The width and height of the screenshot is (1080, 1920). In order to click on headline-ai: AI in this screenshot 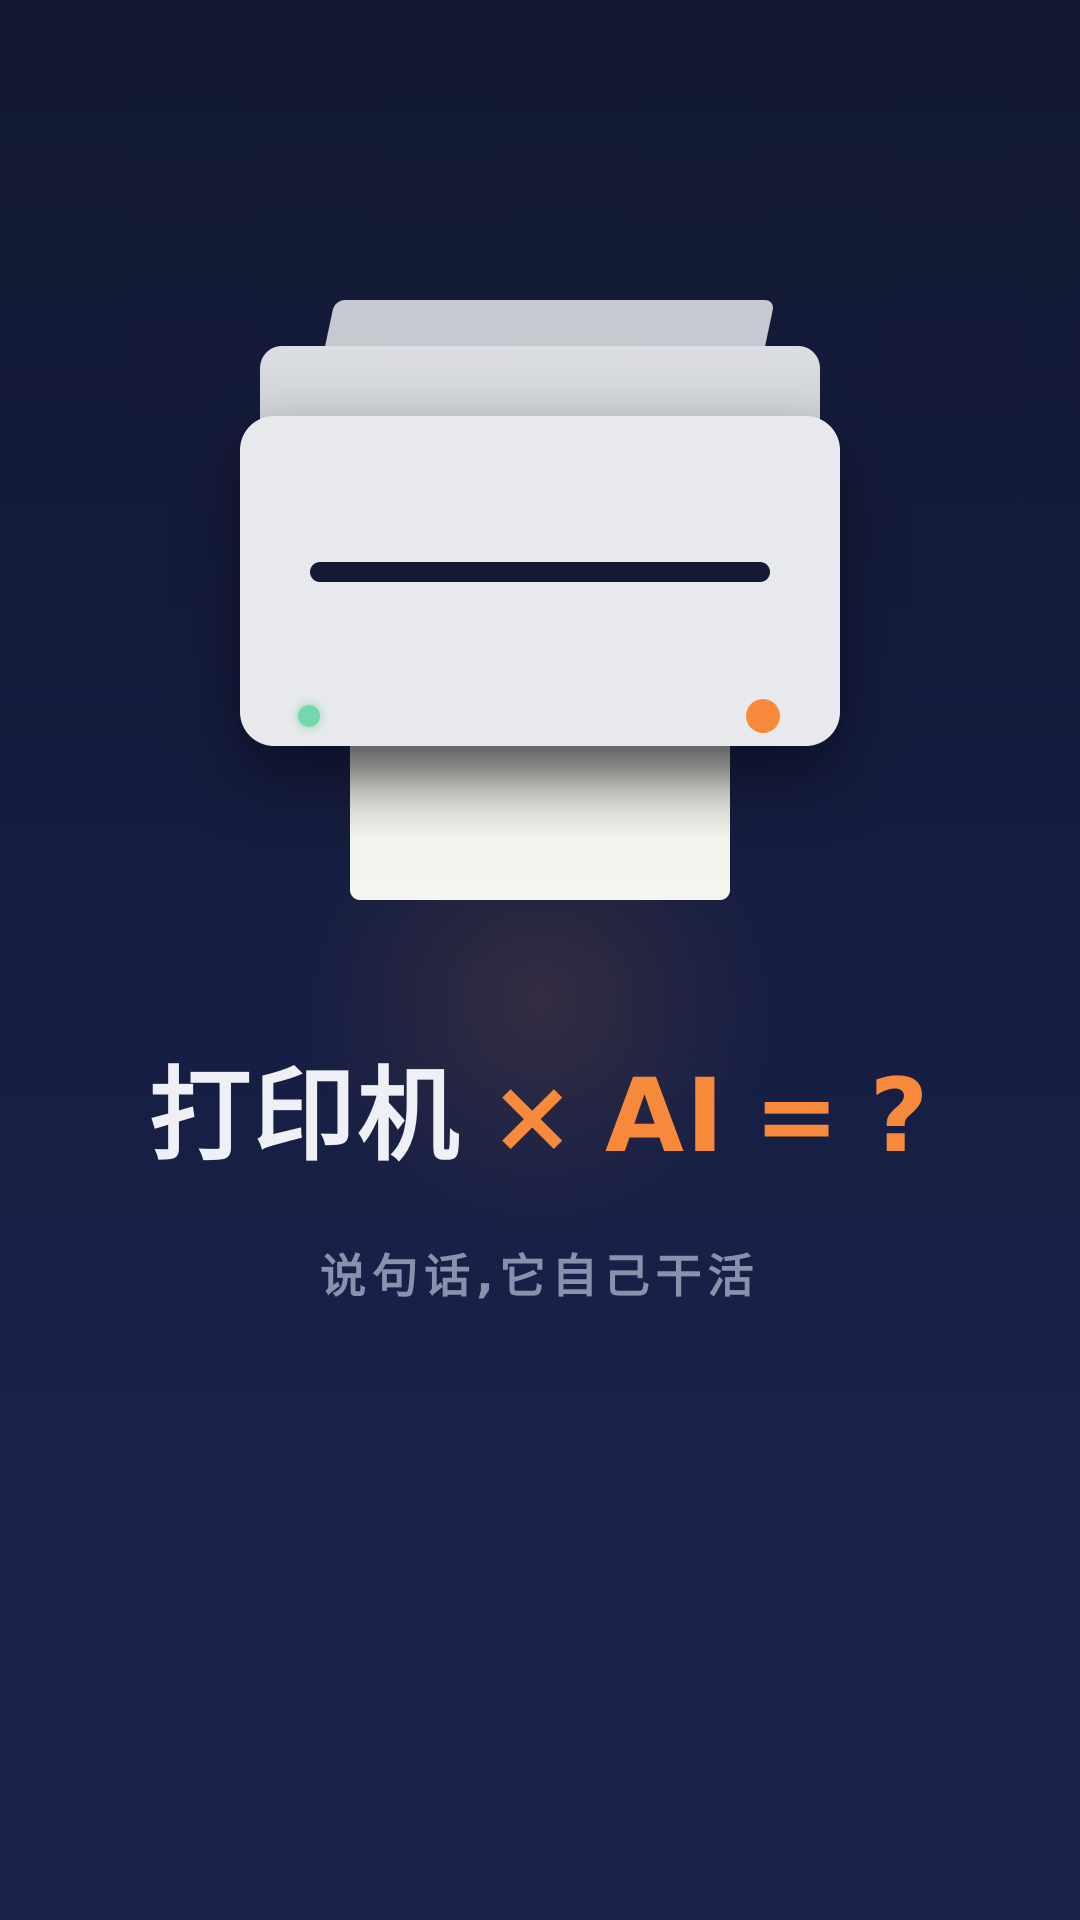, I will do `click(665, 1116)`.